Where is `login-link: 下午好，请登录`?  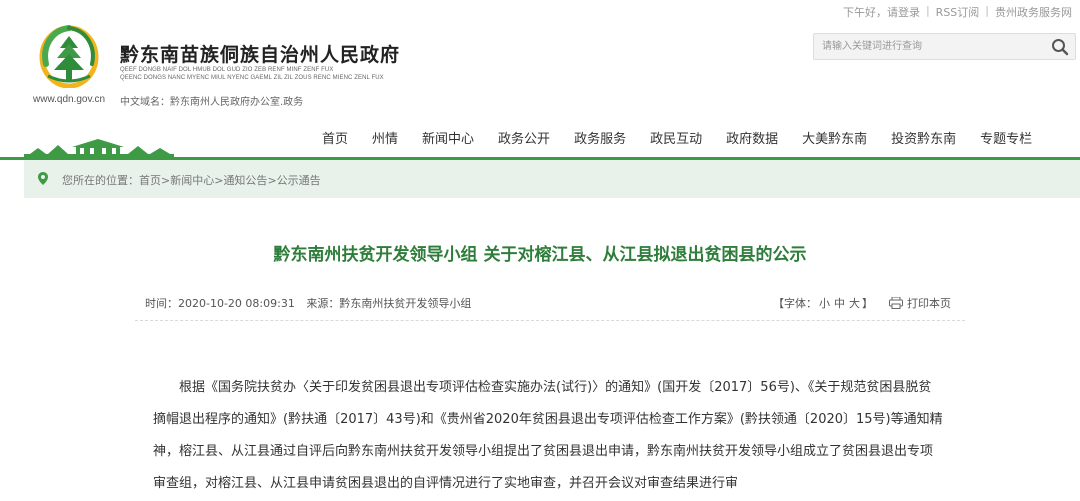 login-link: 下午好，请登录 is located at coordinates (881, 12).